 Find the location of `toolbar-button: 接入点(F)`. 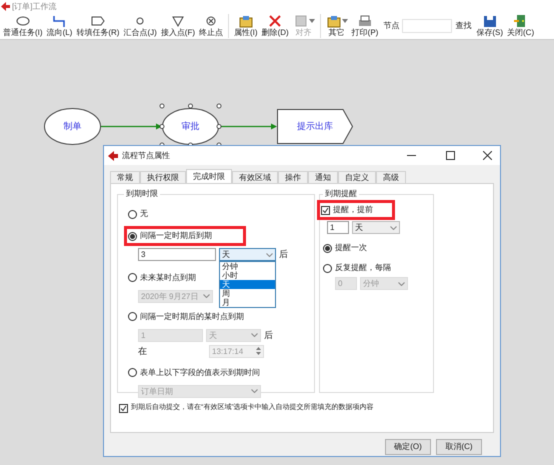

toolbar-button: 接入点(F) is located at coordinates (177, 26).